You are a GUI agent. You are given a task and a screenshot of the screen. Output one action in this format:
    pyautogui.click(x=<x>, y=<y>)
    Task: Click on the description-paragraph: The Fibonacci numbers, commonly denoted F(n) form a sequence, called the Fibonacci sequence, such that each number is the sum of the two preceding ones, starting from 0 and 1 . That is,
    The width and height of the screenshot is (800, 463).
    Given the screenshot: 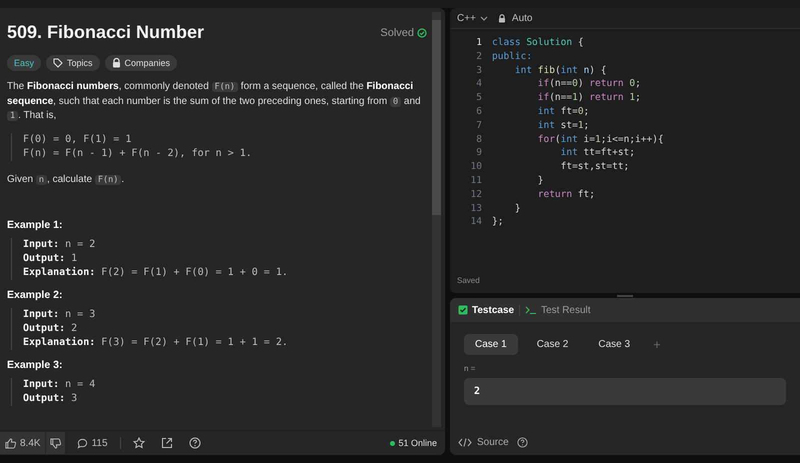 What is the action you would take?
    pyautogui.click(x=214, y=101)
    